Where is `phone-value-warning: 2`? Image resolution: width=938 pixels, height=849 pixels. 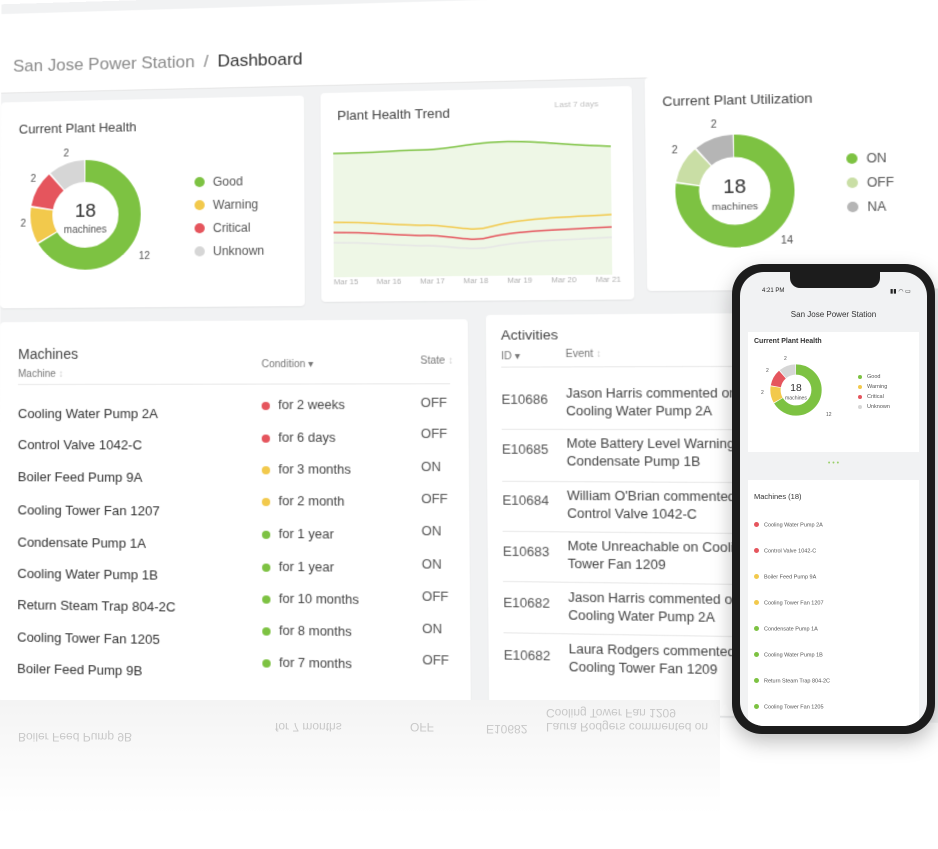
phone-value-warning: 2 is located at coordinates (762, 393).